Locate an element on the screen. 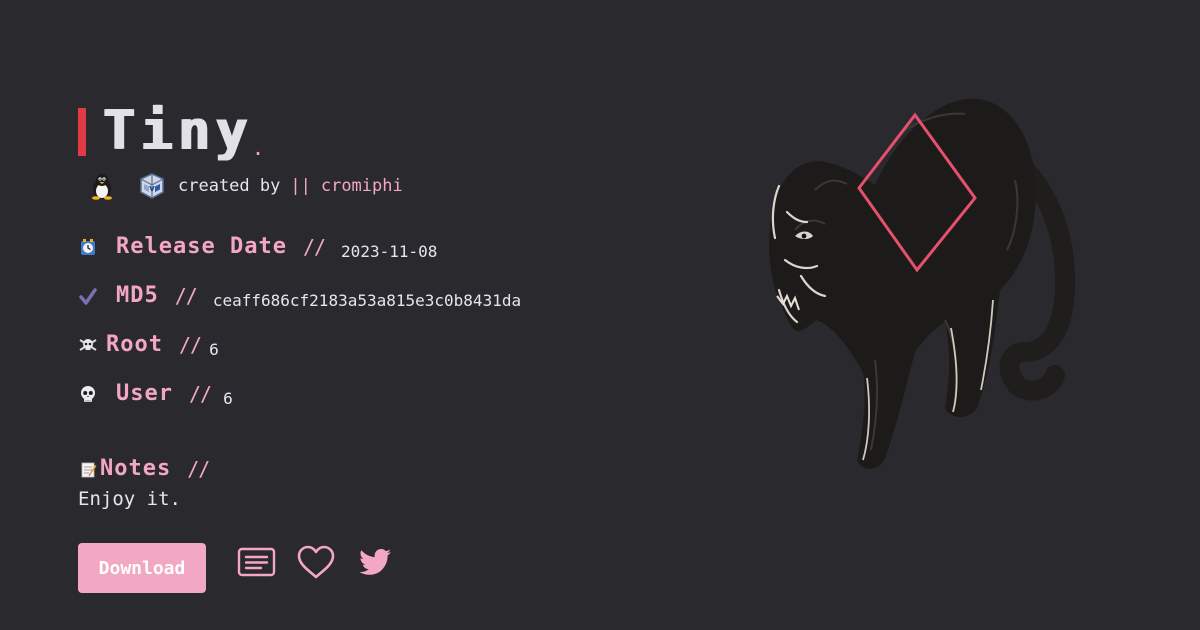  release-date-row: Release Date // 2023-11-08 is located at coordinates (258, 247).